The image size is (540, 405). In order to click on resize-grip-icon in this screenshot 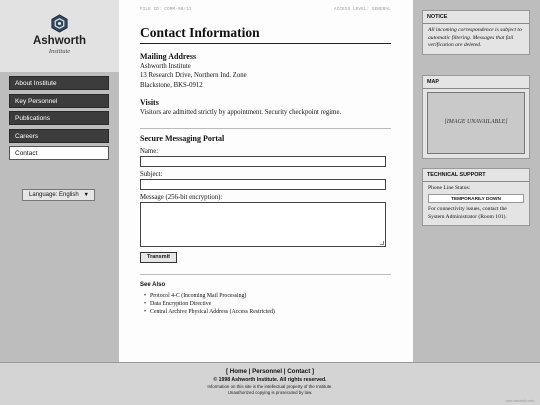, I will do `click(382, 242)`.